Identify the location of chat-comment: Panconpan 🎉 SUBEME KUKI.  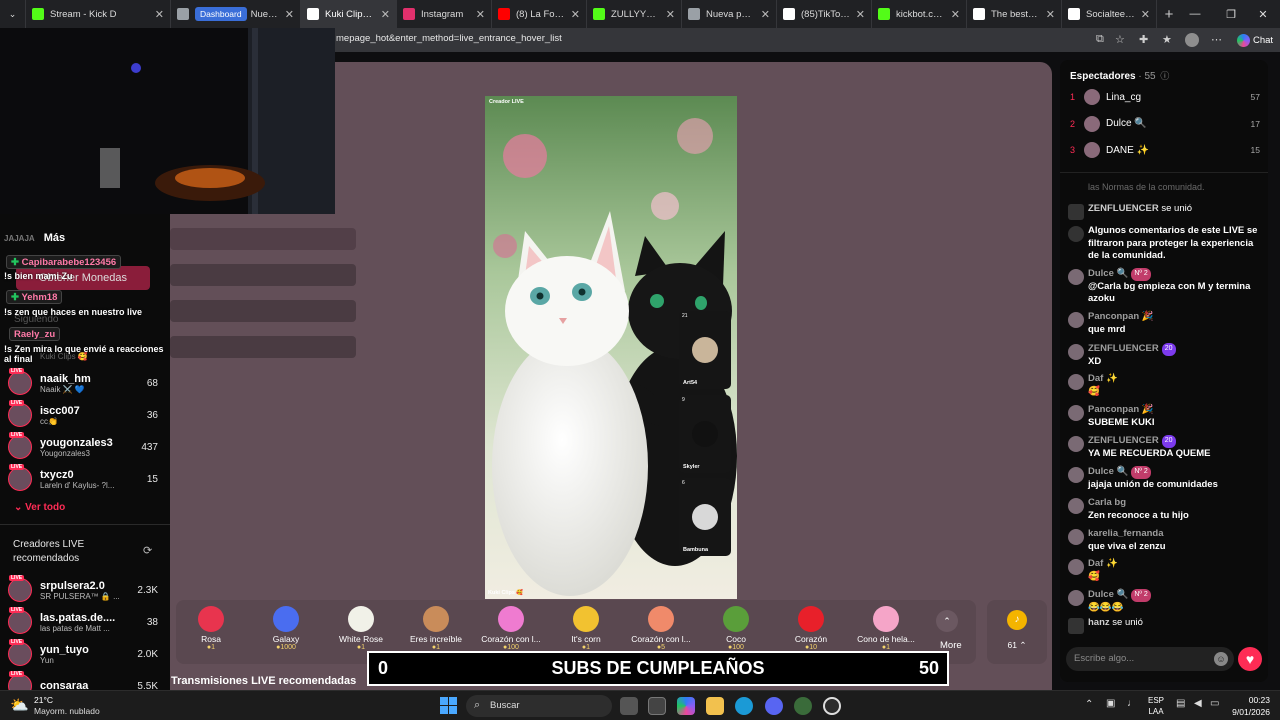
(1166, 416).